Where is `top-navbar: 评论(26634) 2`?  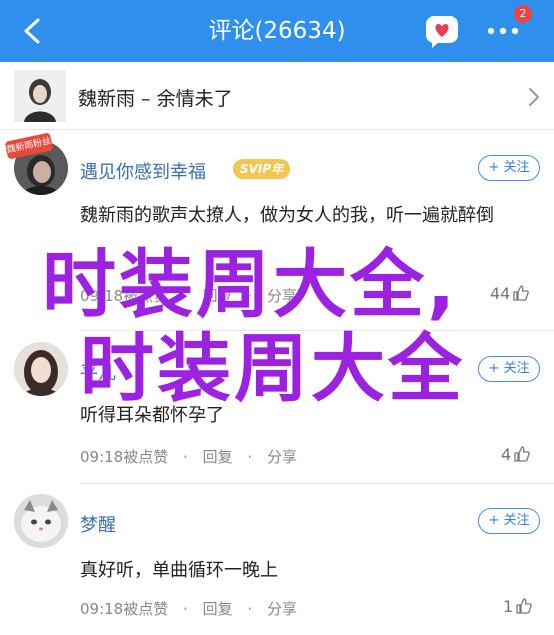
top-navbar: 评论(26634) 2 is located at coordinates (277, 31).